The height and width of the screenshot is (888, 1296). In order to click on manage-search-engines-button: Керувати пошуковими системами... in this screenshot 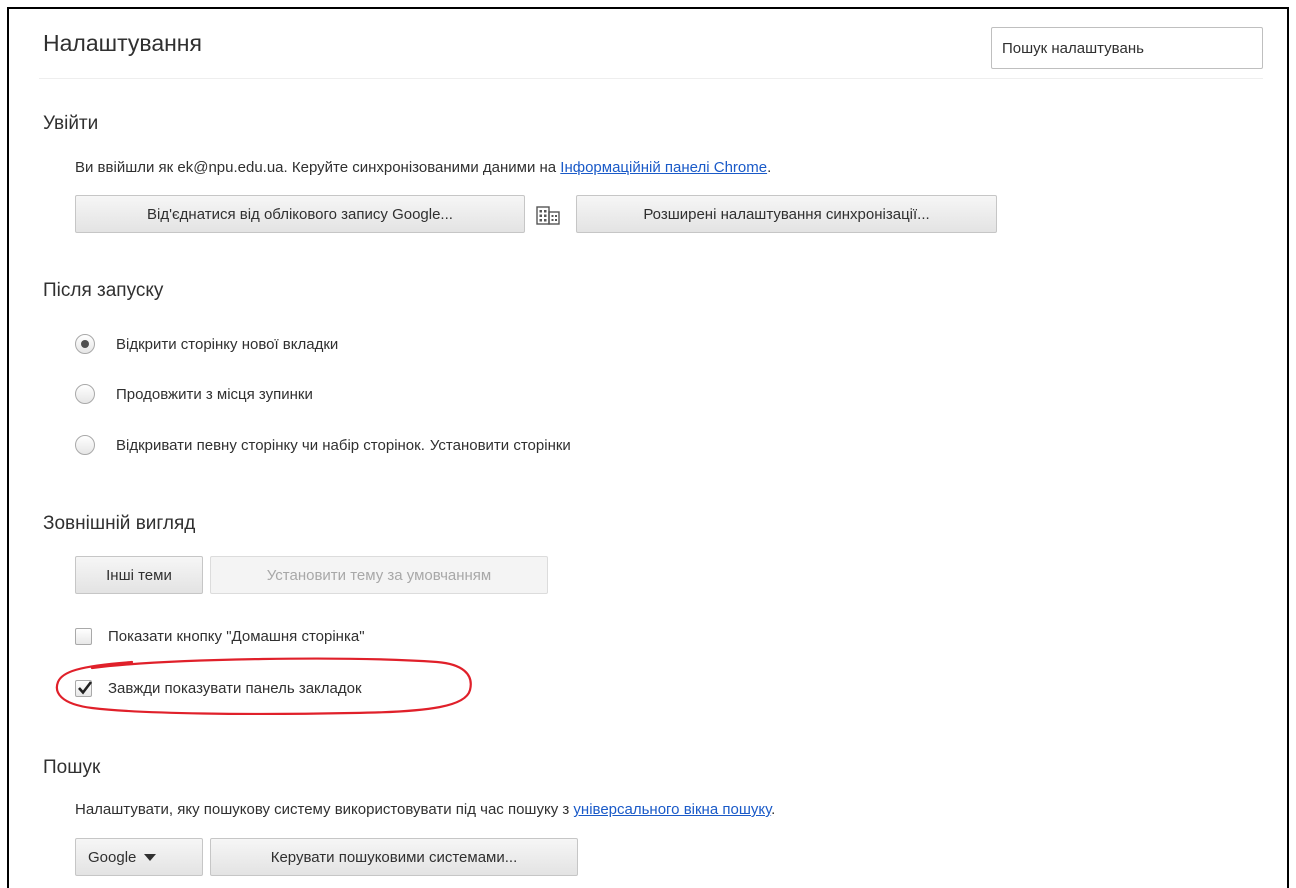, I will do `click(394, 857)`.